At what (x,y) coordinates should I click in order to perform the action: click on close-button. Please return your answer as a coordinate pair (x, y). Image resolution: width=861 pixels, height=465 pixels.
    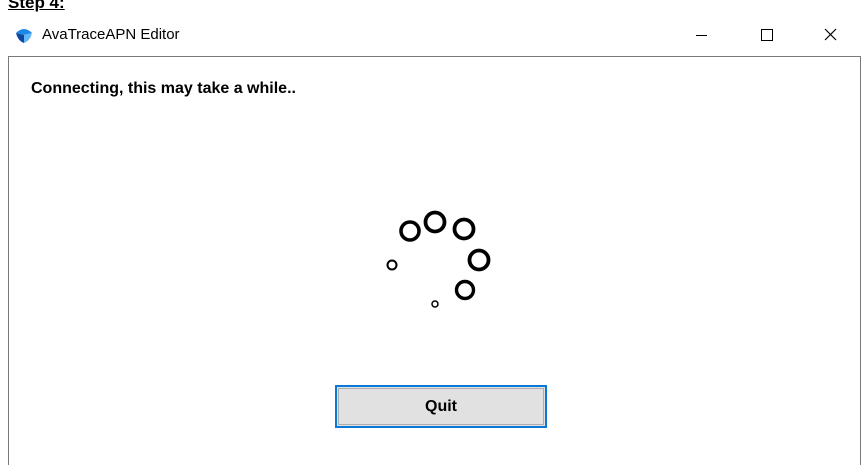
    Looking at the image, I should click on (830, 35).